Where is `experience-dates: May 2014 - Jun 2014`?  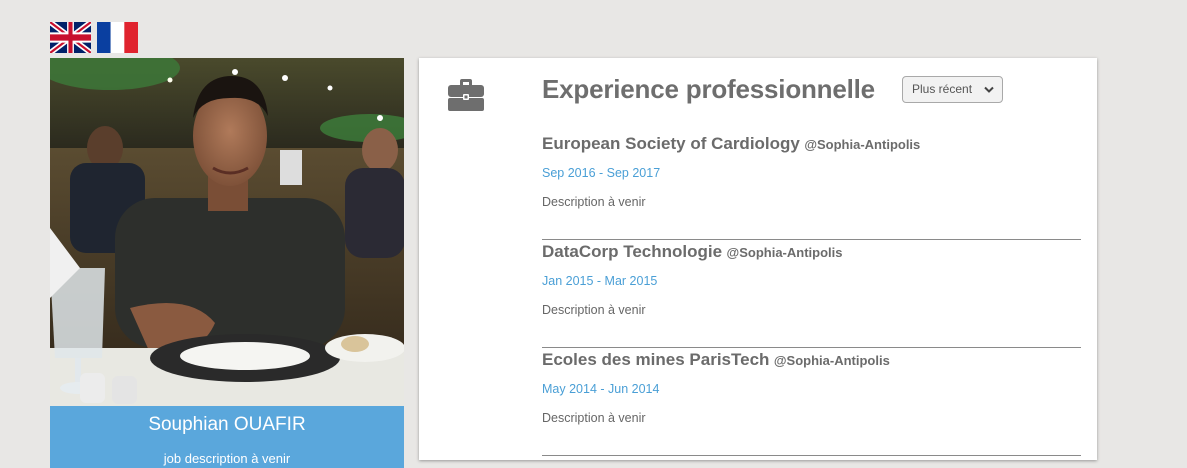 experience-dates: May 2014 - Jun 2014 is located at coordinates (601, 389).